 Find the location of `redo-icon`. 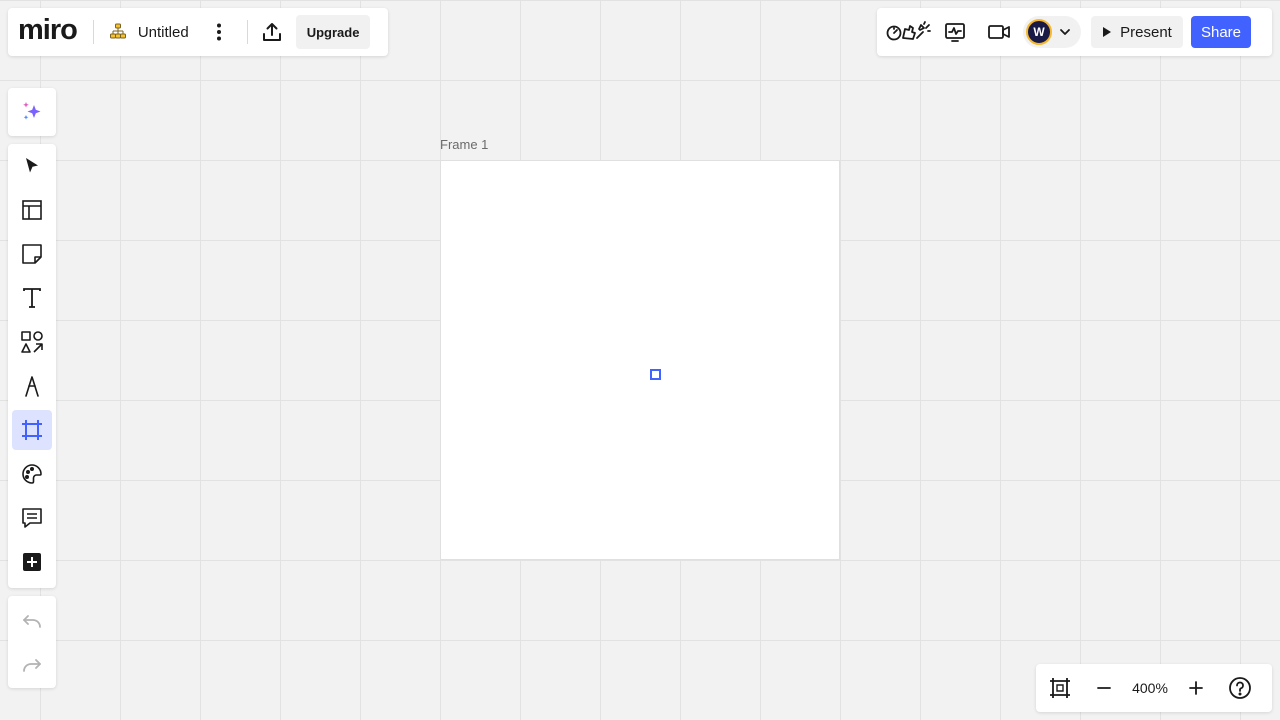

redo-icon is located at coordinates (32, 665).